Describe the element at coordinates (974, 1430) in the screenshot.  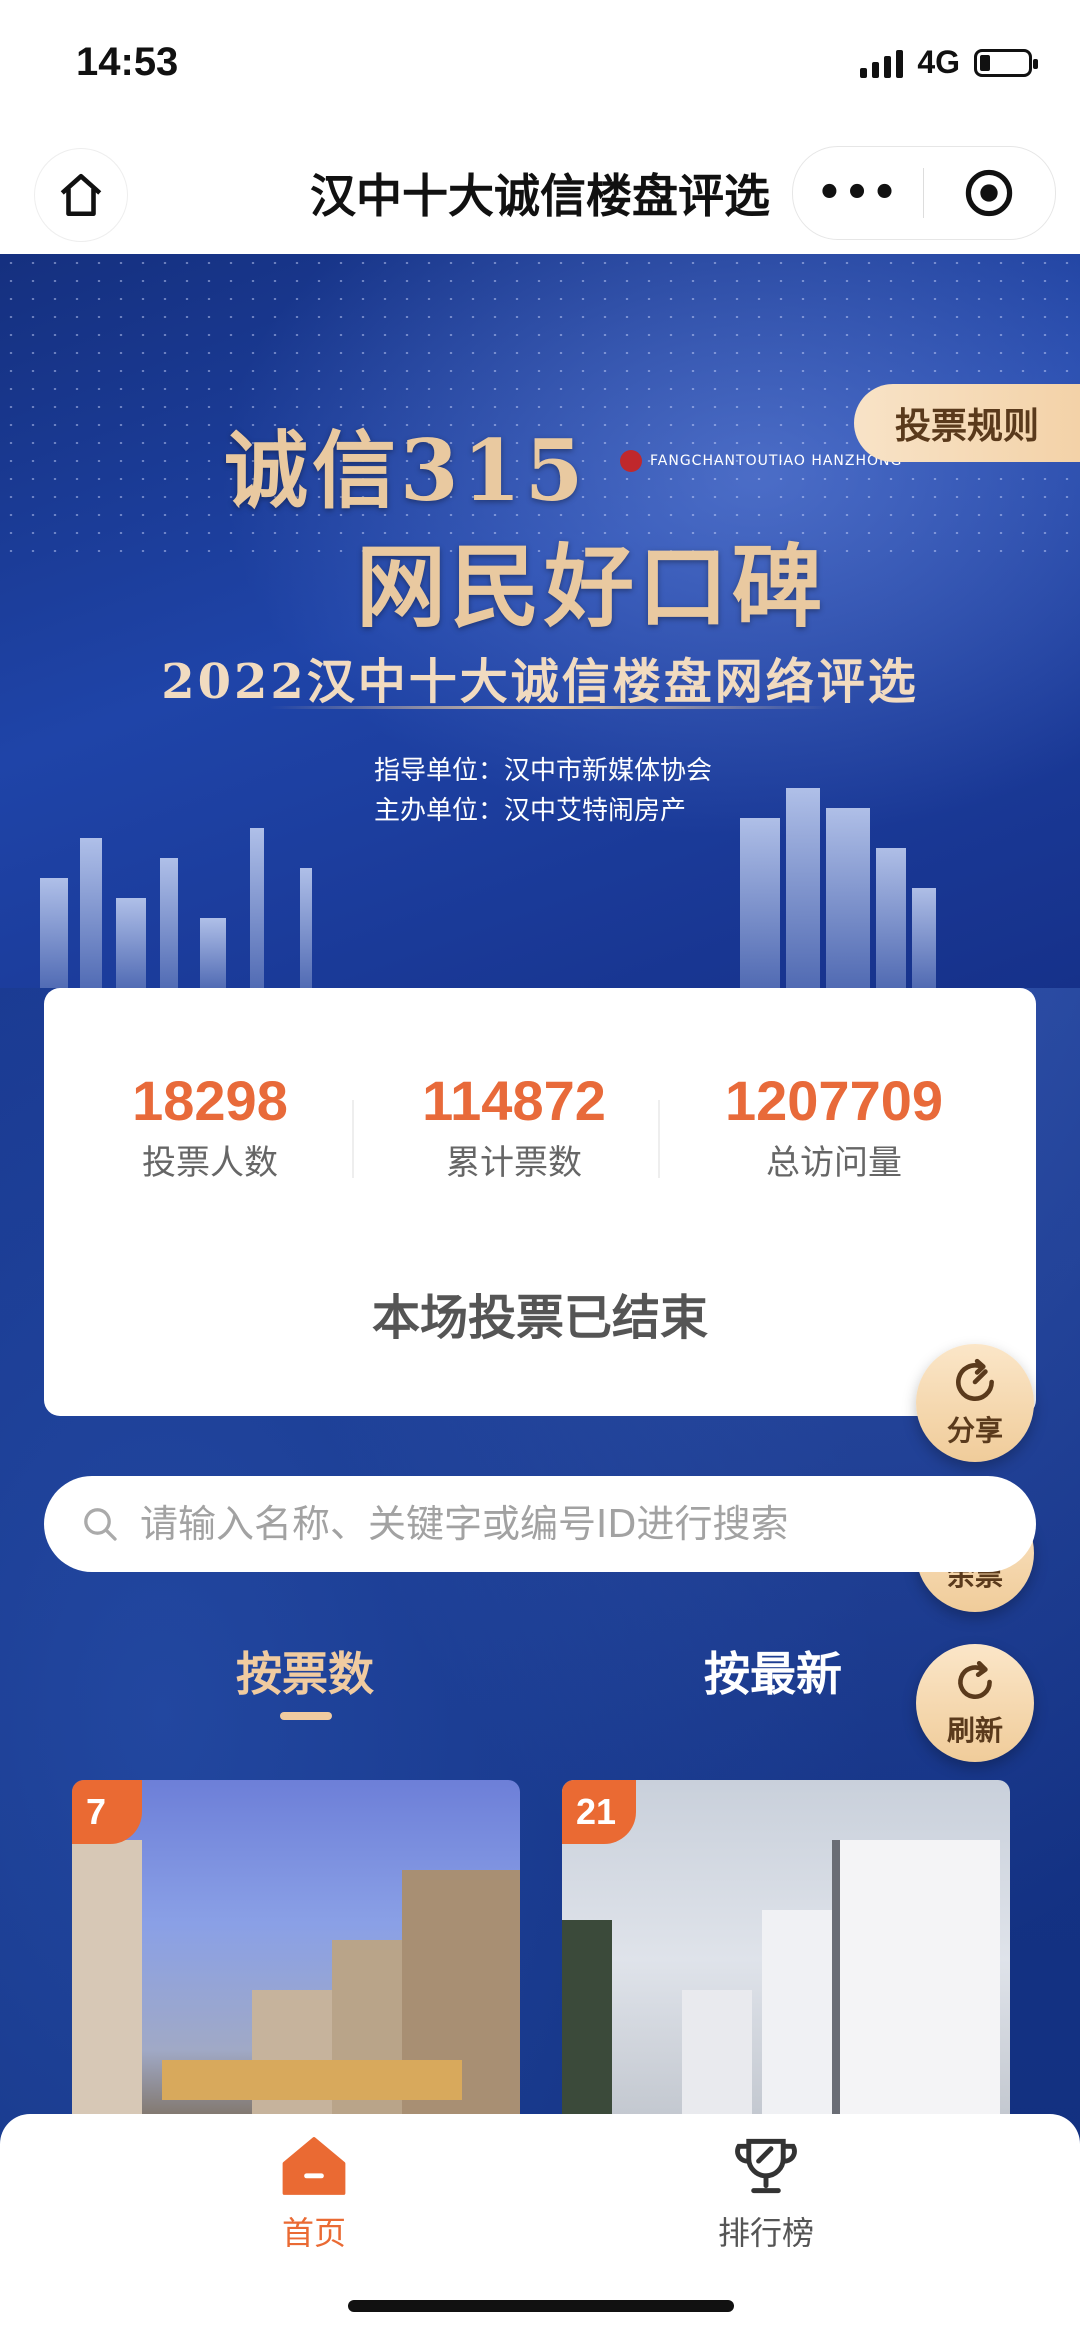
I see `share-label: 分享` at that location.